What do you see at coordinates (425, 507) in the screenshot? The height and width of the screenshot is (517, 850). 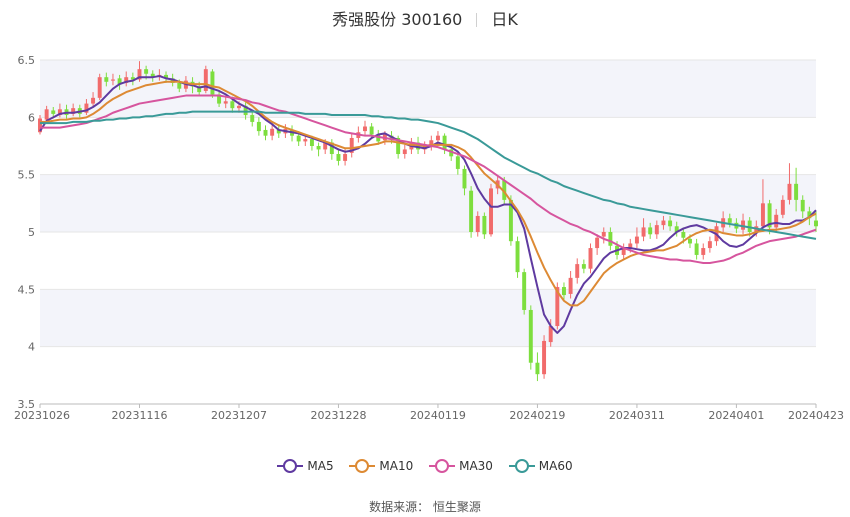 I see `data-source: 数据来源： 恒生聚源` at bounding box center [425, 507].